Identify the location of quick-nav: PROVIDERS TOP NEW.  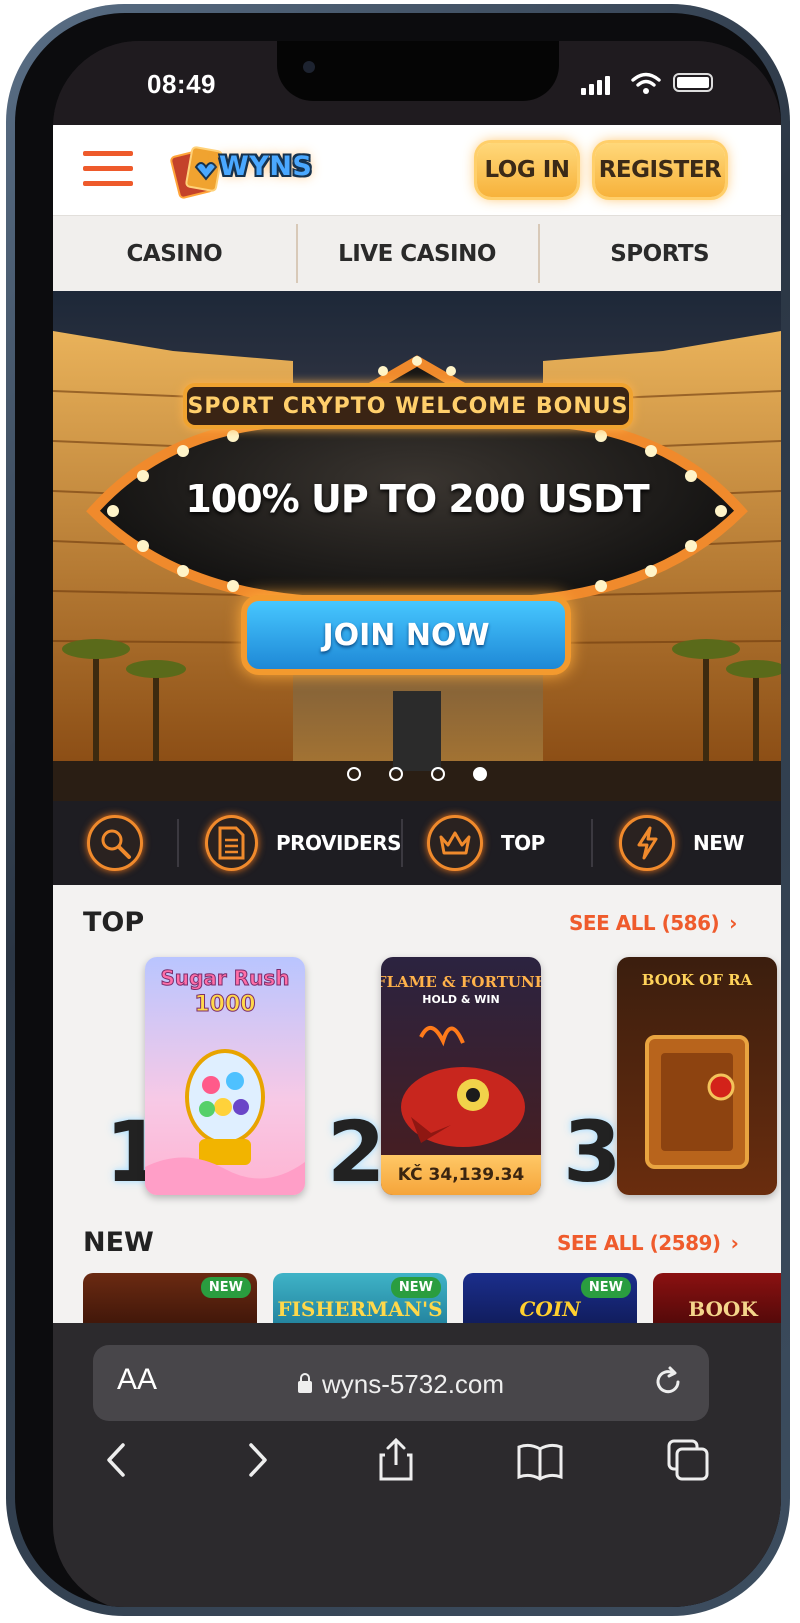
(417, 843).